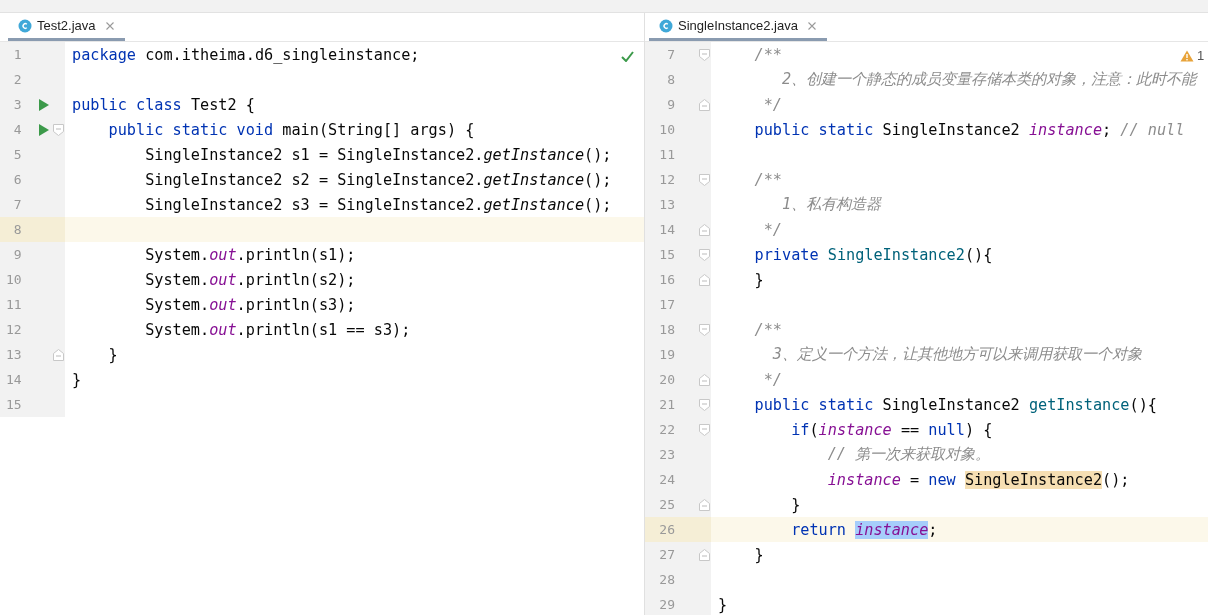 This screenshot has width=1208, height=615. Describe the element at coordinates (17, 154) in the screenshot. I see `line-number: 5` at that location.